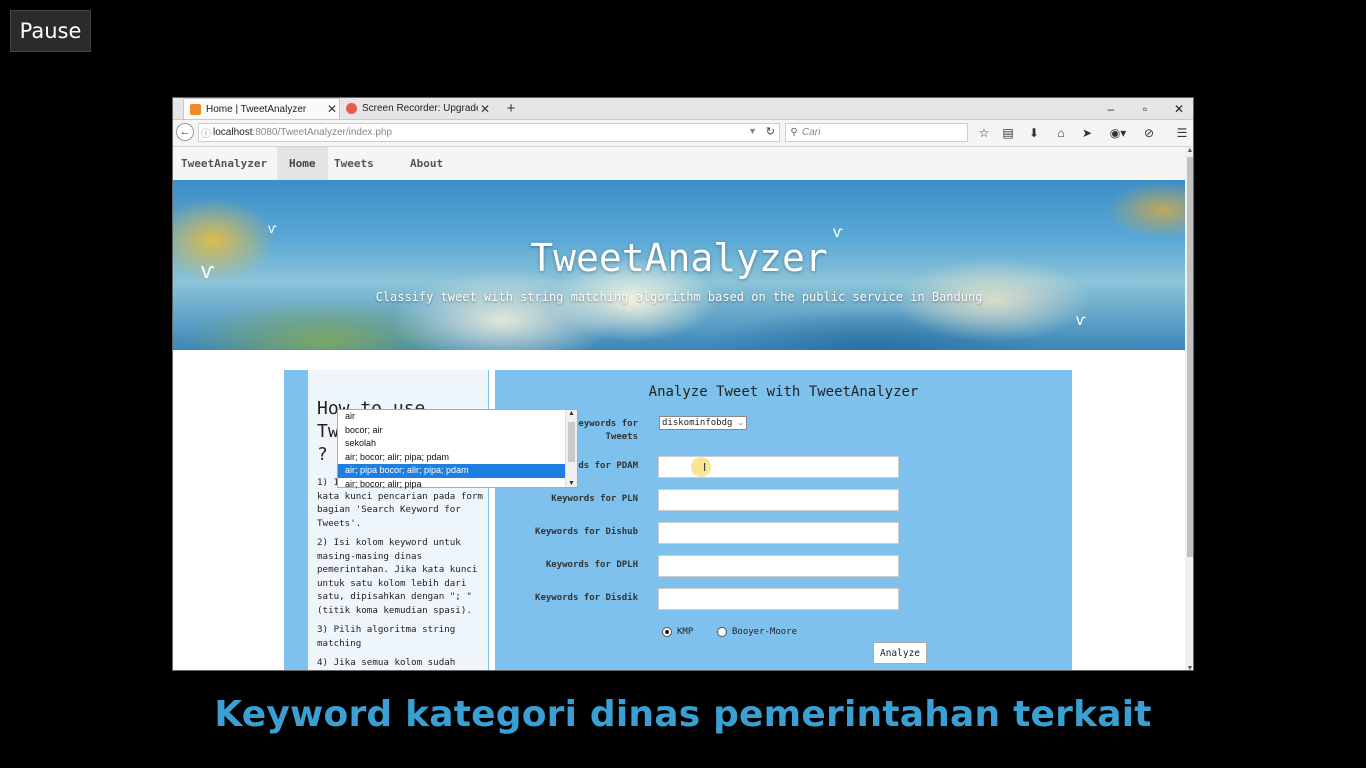  Describe the element at coordinates (740, 422) in the screenshot. I see `chevron-down-icon: ⌵` at that location.